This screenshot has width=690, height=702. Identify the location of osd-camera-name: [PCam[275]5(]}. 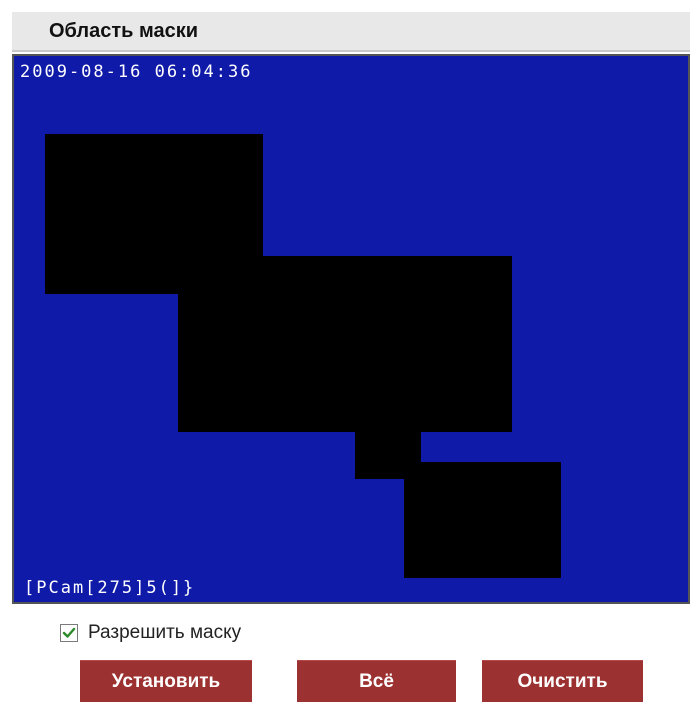
(110, 588).